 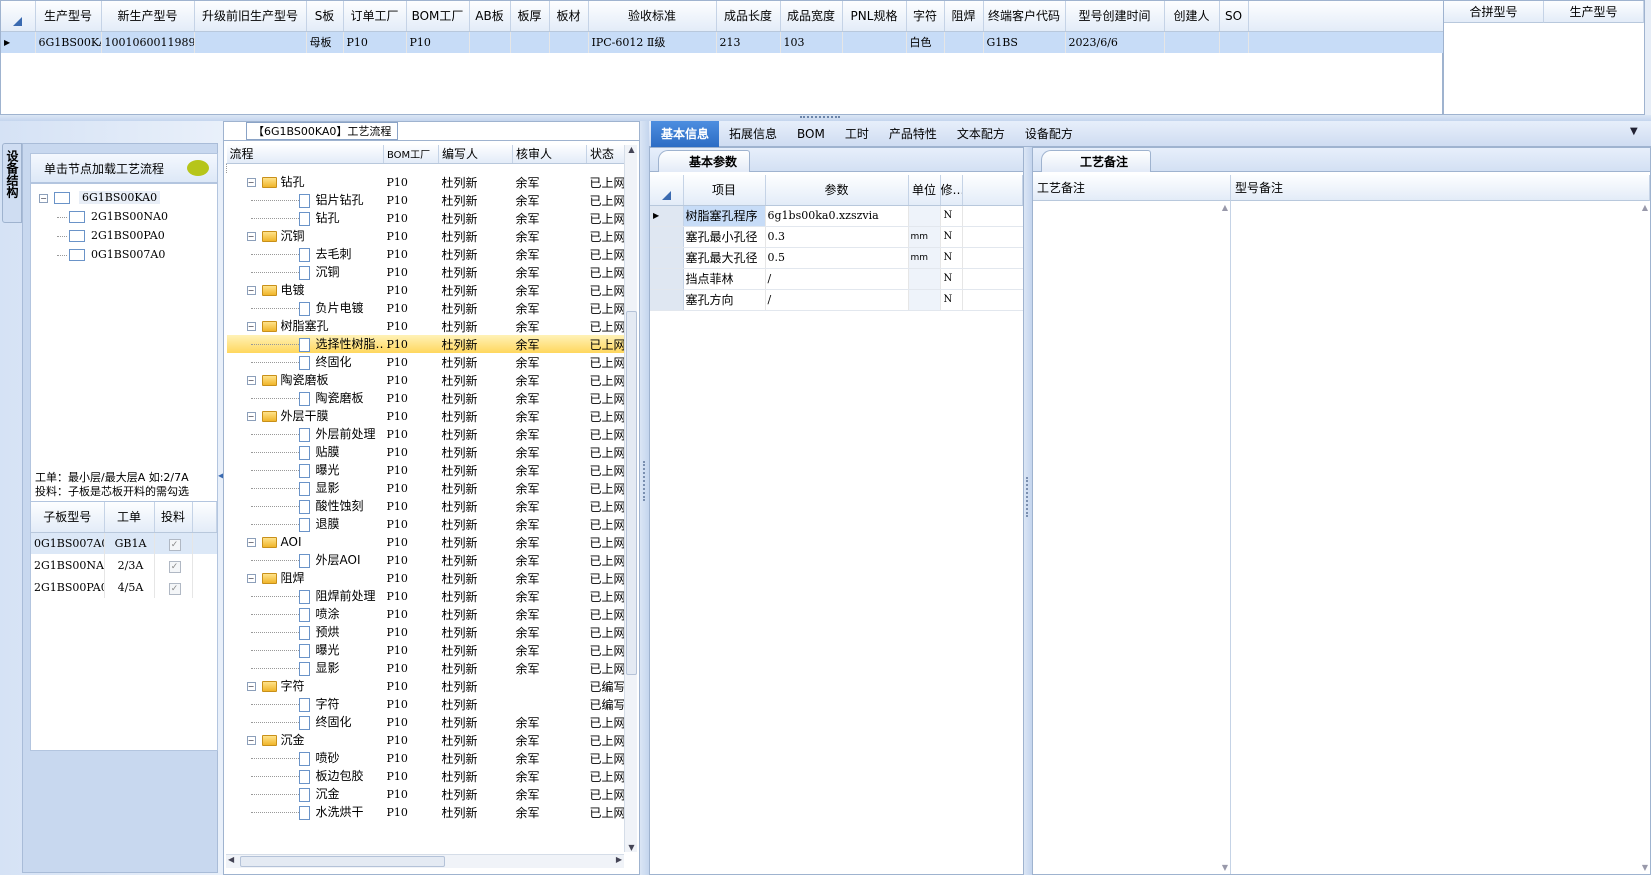 I want to click on top-row-cell: 213, so click(x=748, y=42).